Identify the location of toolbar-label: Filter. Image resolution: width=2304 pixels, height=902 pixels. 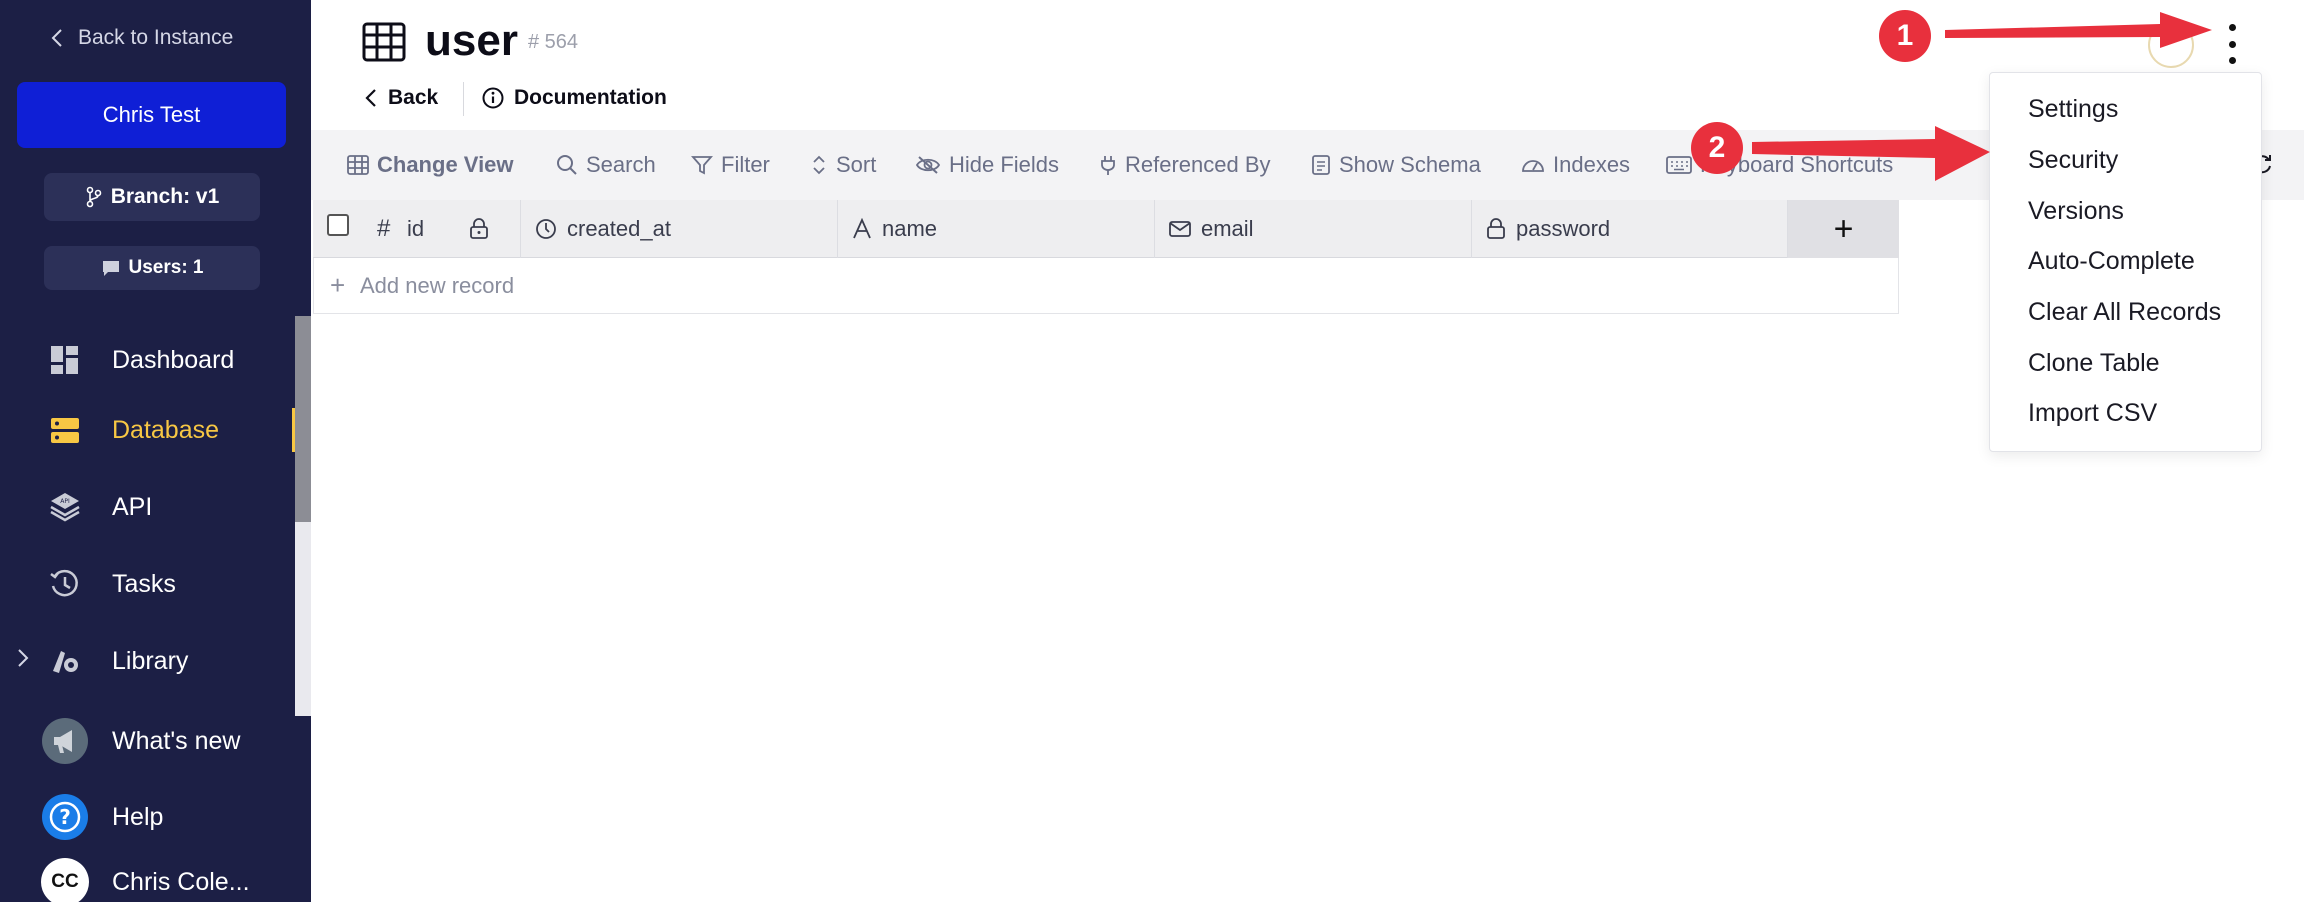
(745, 164).